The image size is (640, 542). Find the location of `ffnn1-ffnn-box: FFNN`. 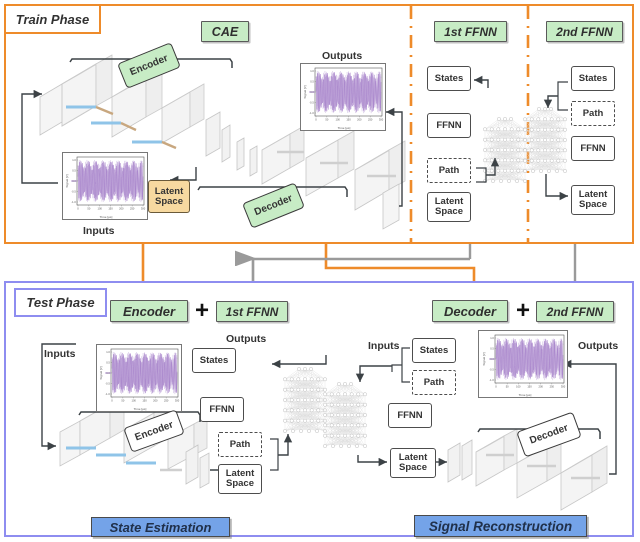

ffnn1-ffnn-box: FFNN is located at coordinates (449, 125).